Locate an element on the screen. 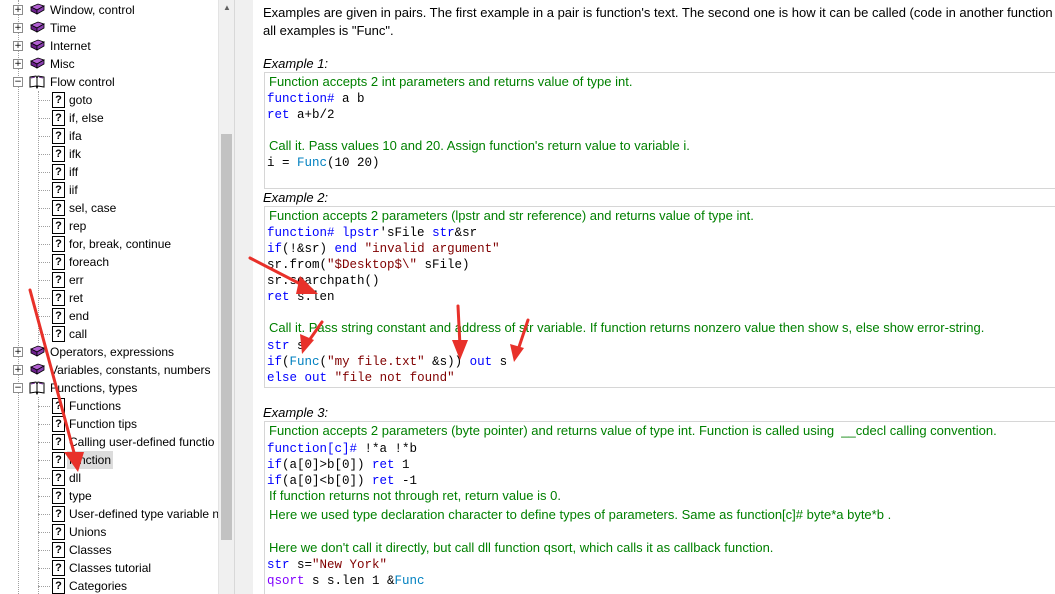  tree-item-operators-expressions: + Operators, expressions is located at coordinates (109, 352).